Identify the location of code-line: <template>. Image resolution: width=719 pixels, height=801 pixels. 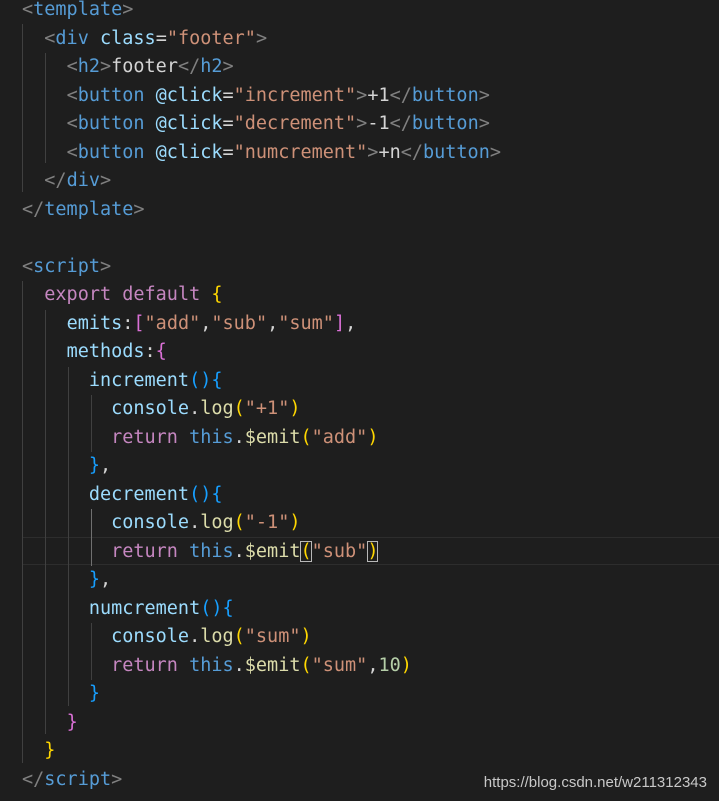
(77, 12).